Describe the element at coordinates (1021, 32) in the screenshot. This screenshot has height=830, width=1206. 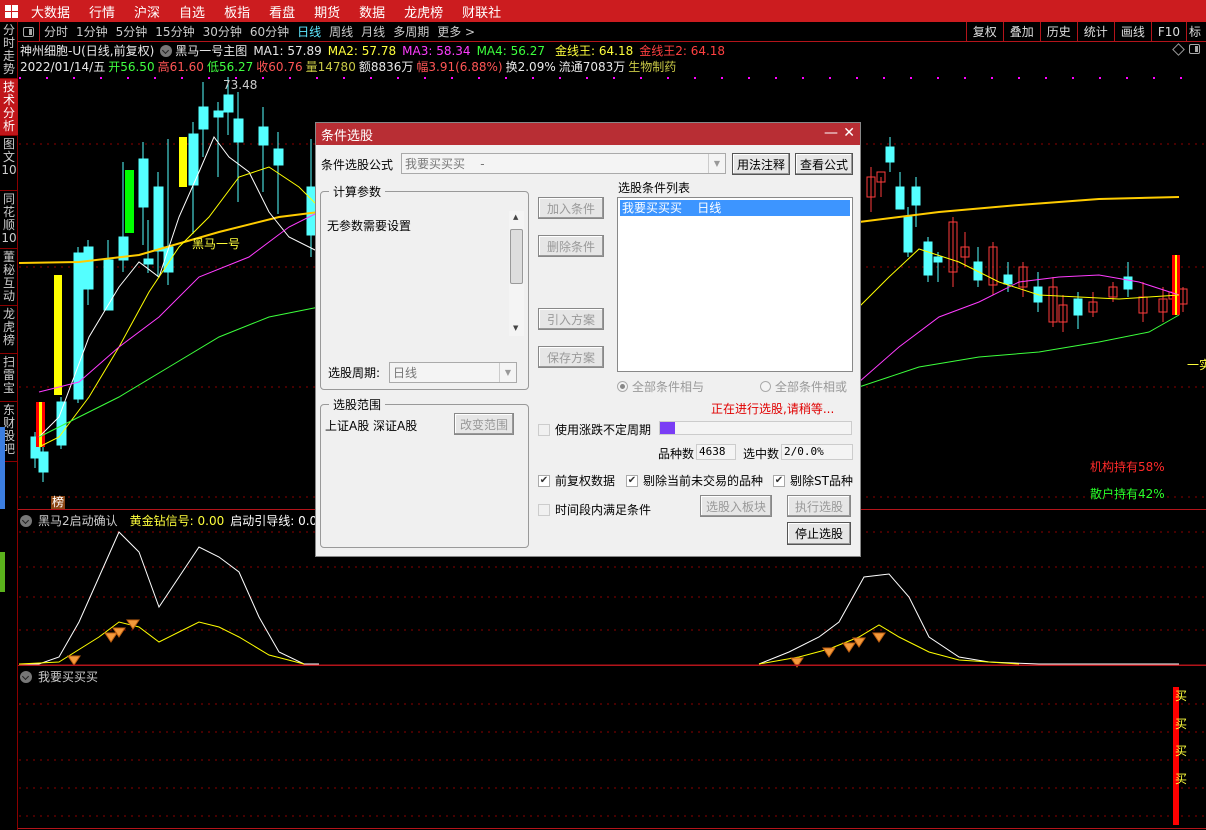
I see `overlay-button: 叠加` at that location.